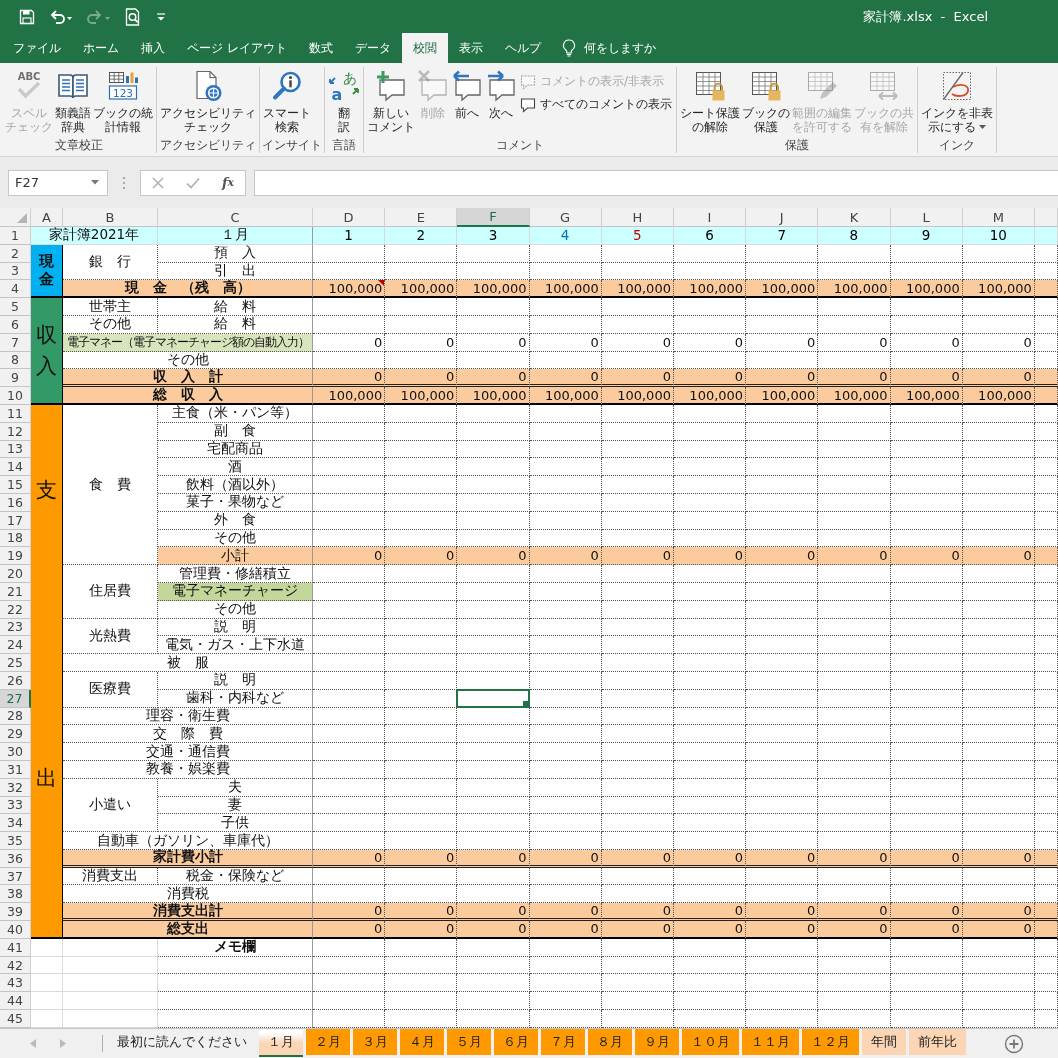 This screenshot has height=1058, width=1058. Describe the element at coordinates (349, 217) in the screenshot. I see `column-header: D` at that location.